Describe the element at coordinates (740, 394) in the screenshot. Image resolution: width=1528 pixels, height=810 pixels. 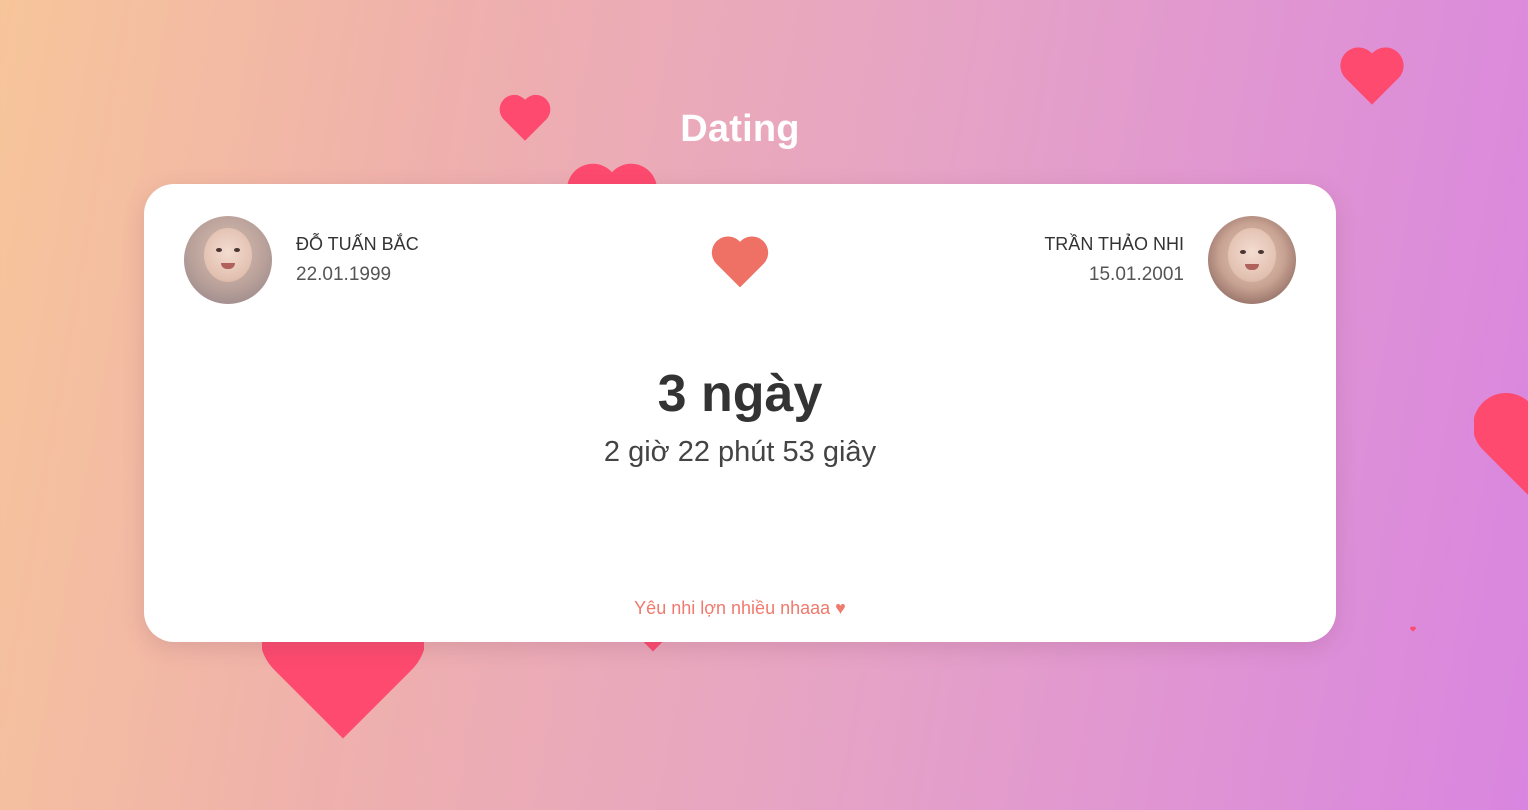
I see `days-counter: 3 ngày` at that location.